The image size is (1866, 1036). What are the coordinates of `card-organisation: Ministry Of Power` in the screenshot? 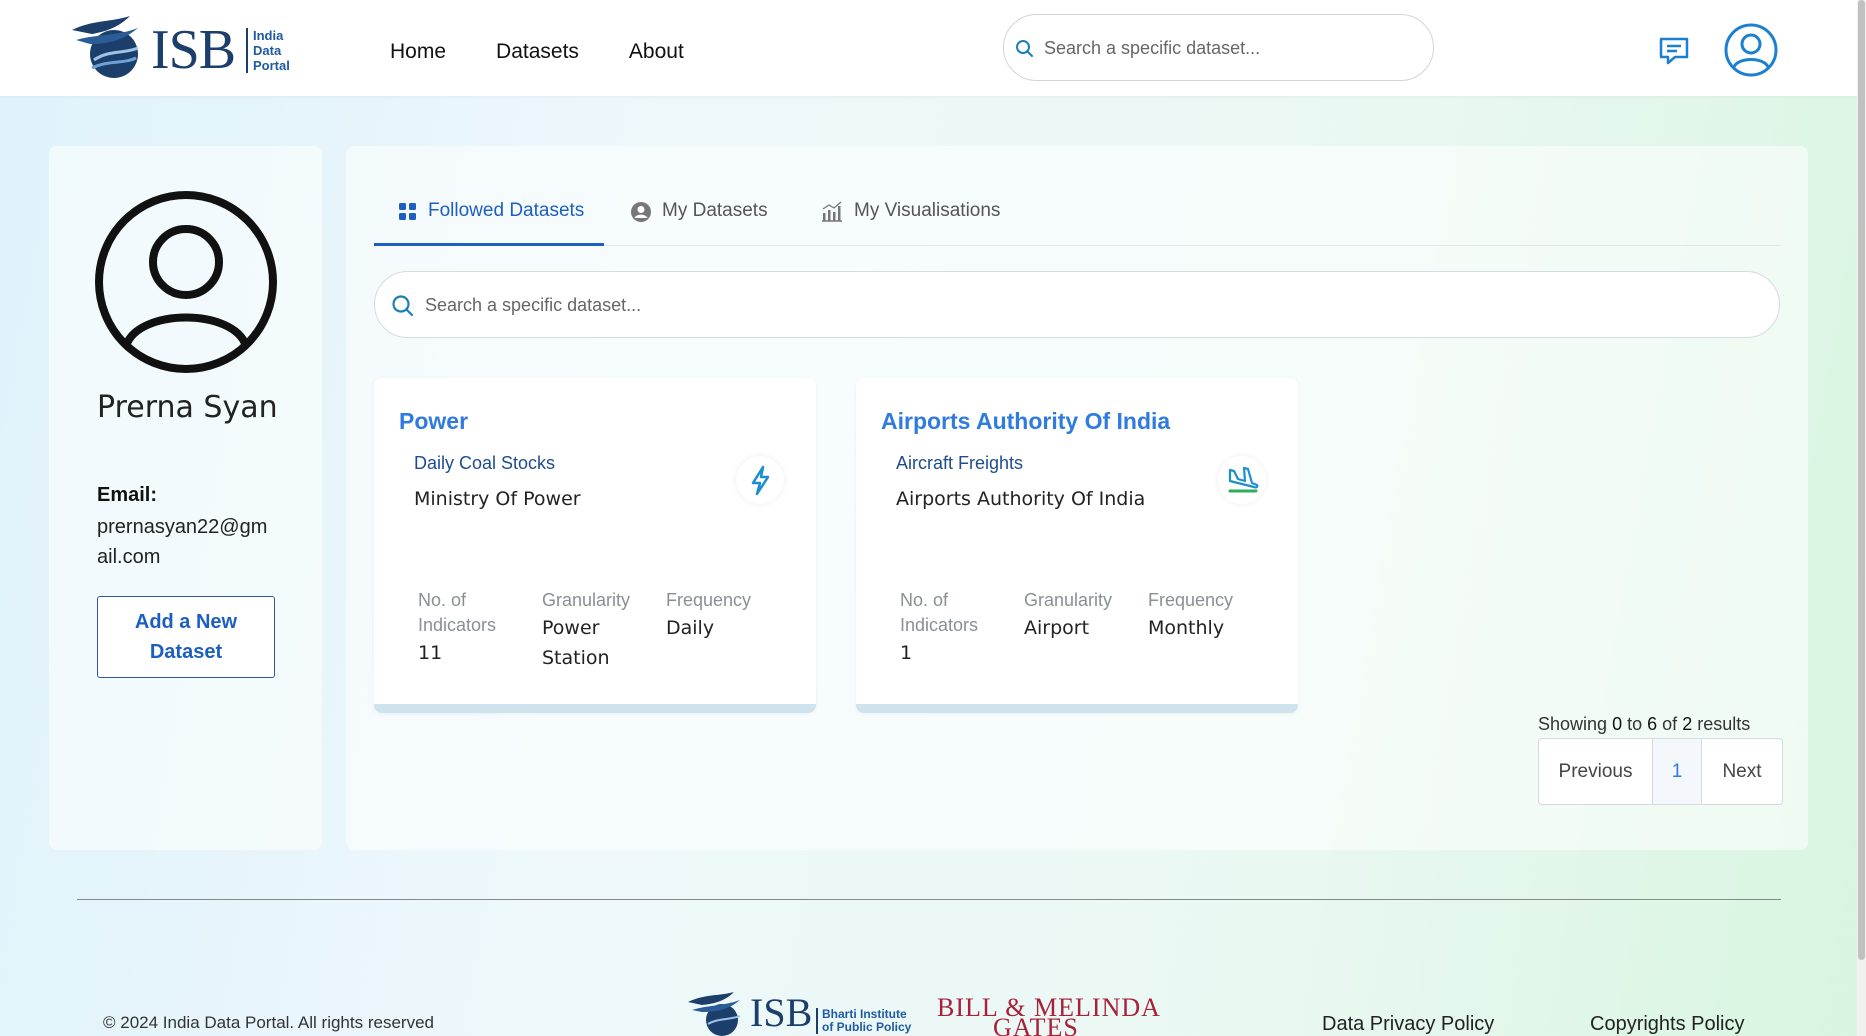 It's located at (497, 499).